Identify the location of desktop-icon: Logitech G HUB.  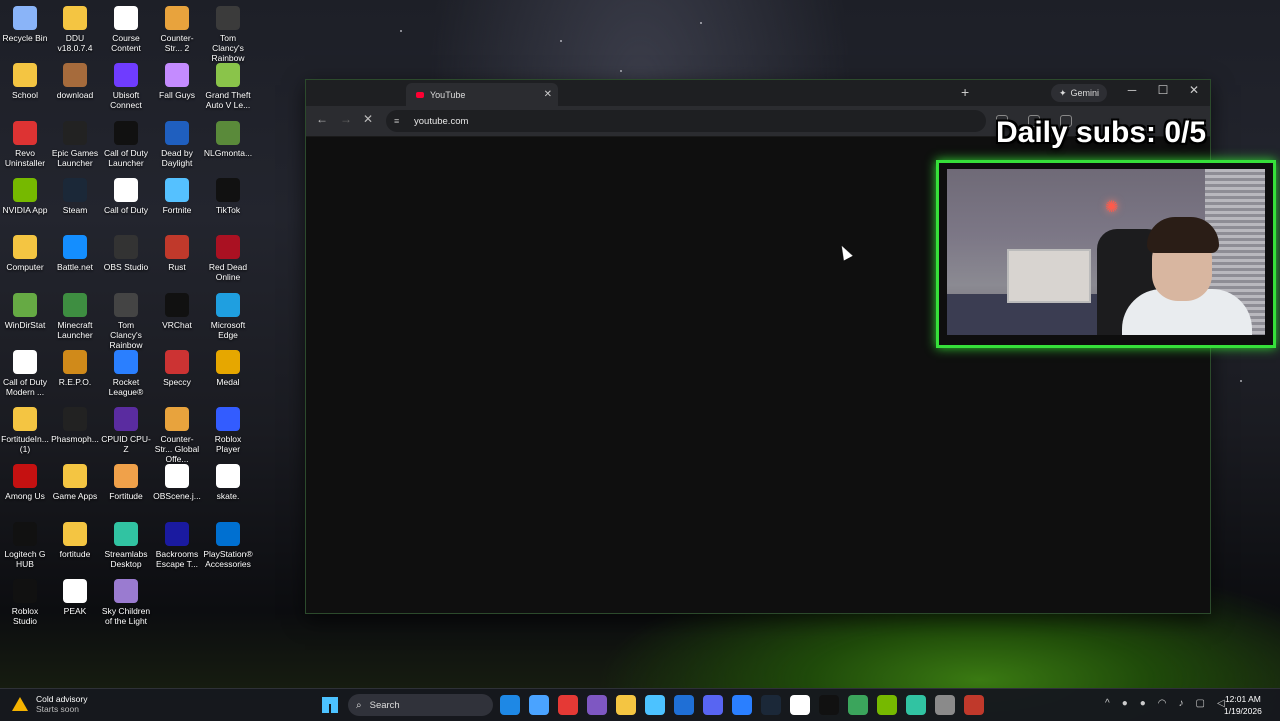
(25, 545).